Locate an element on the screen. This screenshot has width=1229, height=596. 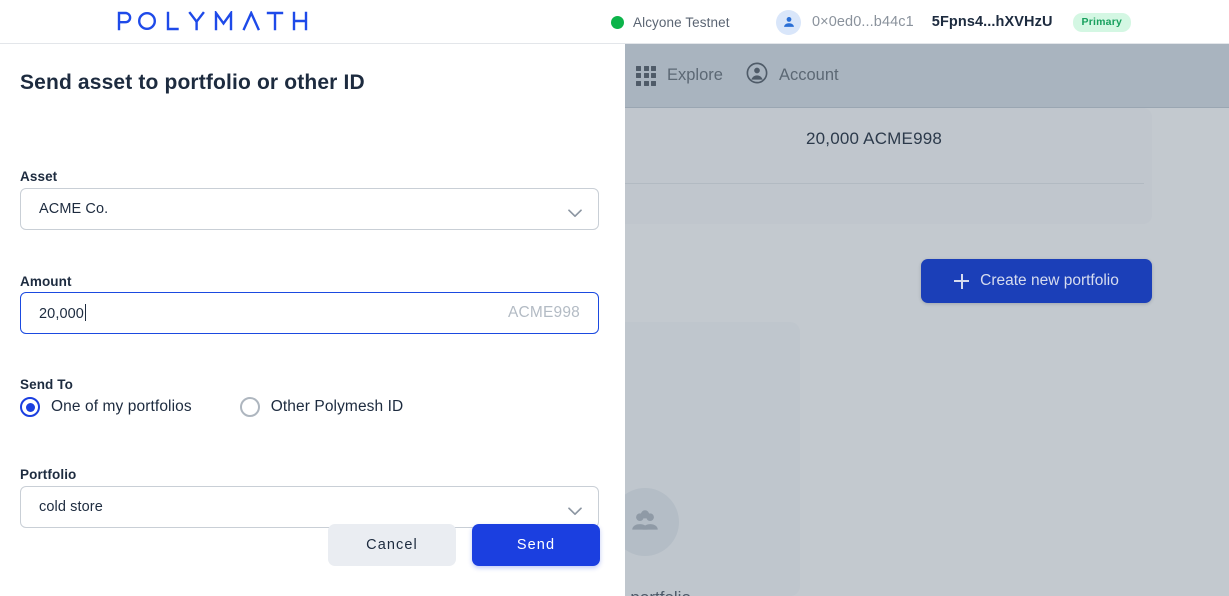
send-to-radio-group: One of my portfolios Other Polymesh ID is located at coordinates (211, 407).